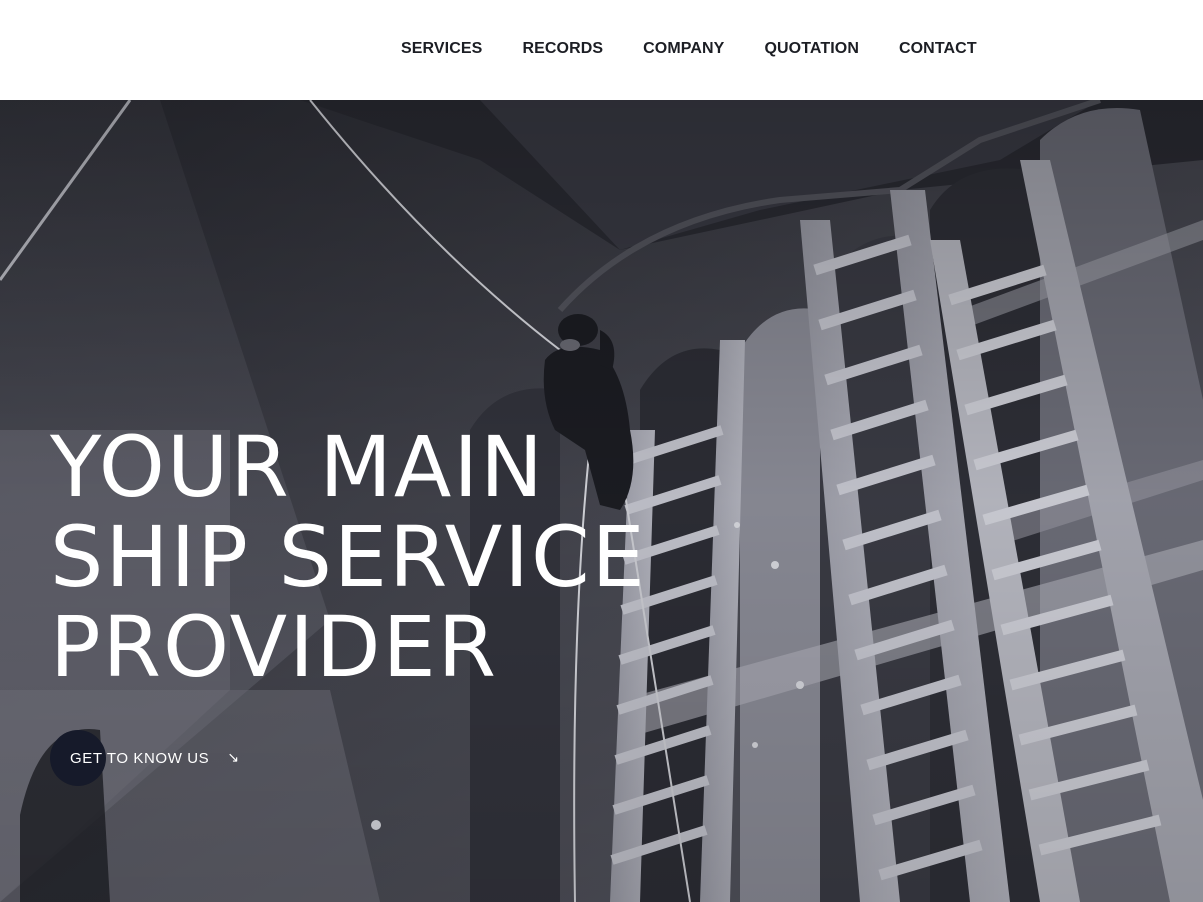 The width and height of the screenshot is (1203, 902). What do you see at coordinates (274, 647) in the screenshot?
I see `hero-headline-line-3: PROVIDER` at bounding box center [274, 647].